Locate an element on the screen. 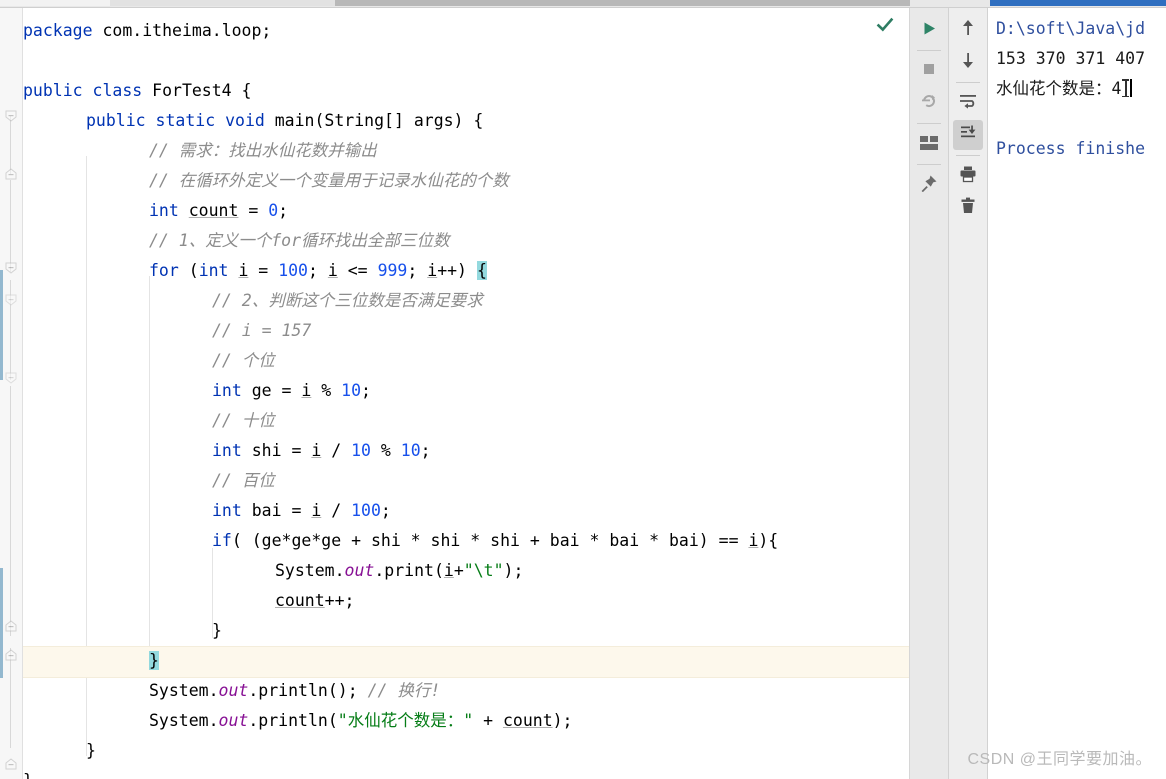 Image resolution: width=1166 pixels, height=779 pixels. soft-wrap-button is located at coordinates (968, 103).